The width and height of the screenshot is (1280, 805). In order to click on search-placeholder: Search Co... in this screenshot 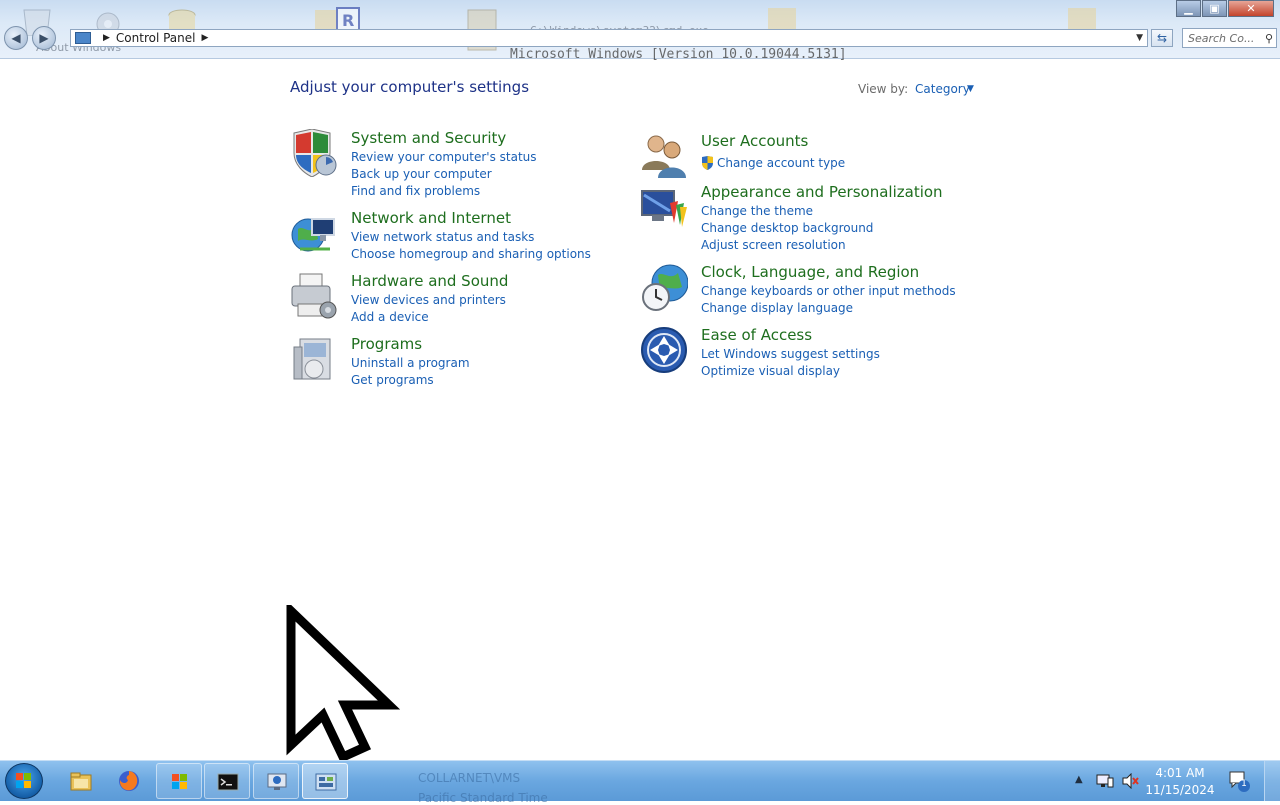, I will do `click(1221, 38)`.